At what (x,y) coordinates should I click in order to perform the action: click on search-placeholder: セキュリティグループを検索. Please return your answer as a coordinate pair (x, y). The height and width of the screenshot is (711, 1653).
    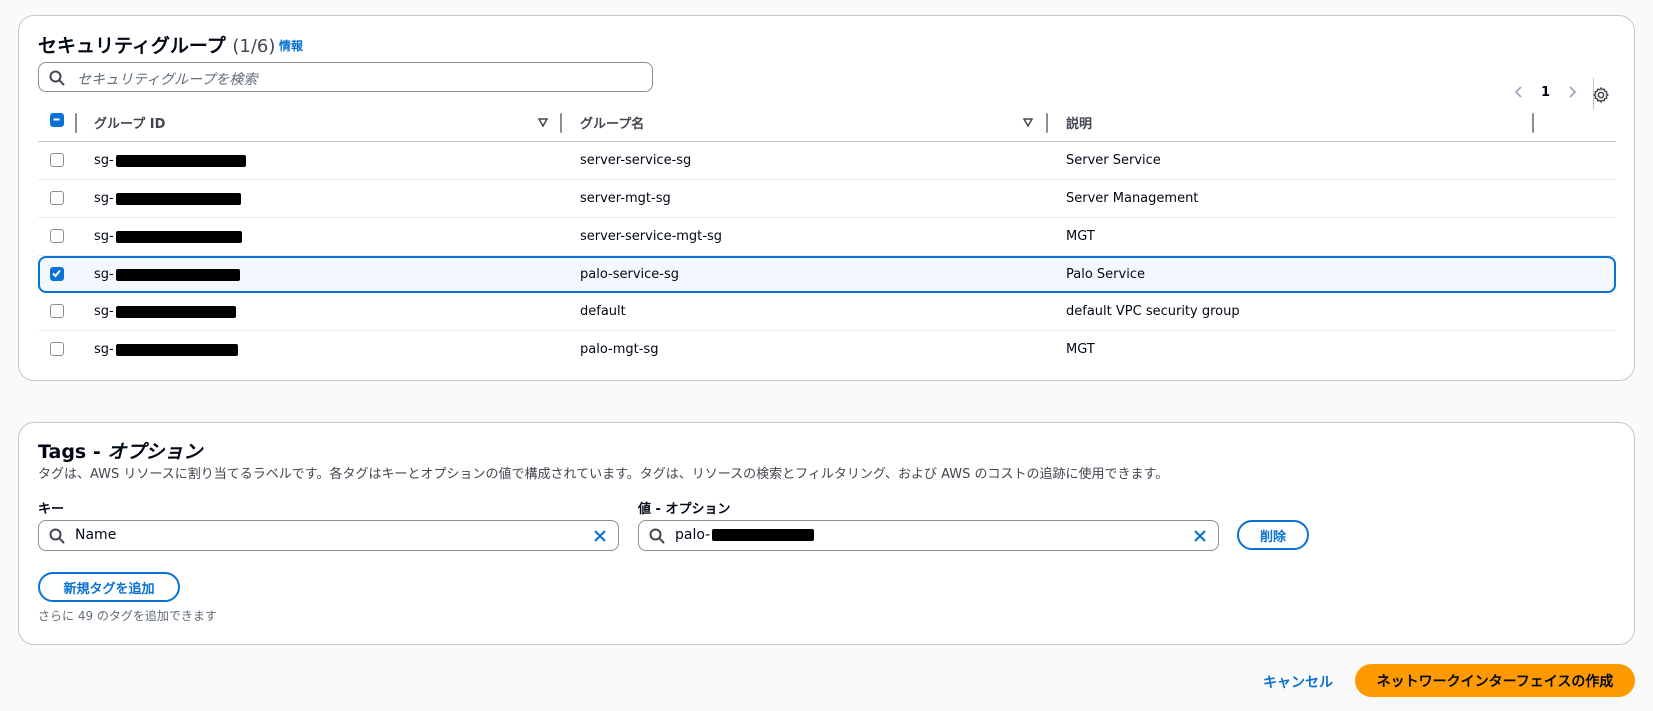
    Looking at the image, I should click on (167, 80).